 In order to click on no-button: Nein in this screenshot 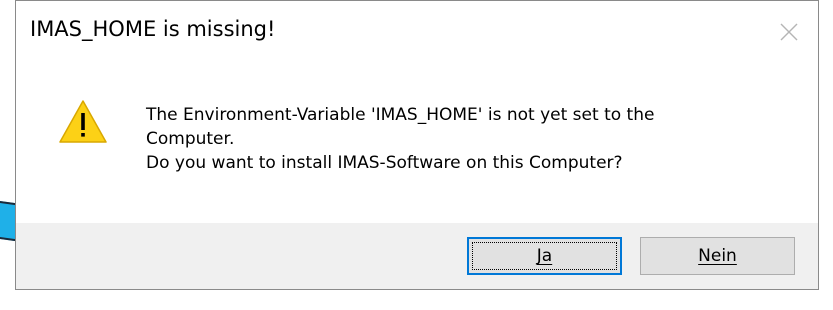, I will do `click(717, 256)`.